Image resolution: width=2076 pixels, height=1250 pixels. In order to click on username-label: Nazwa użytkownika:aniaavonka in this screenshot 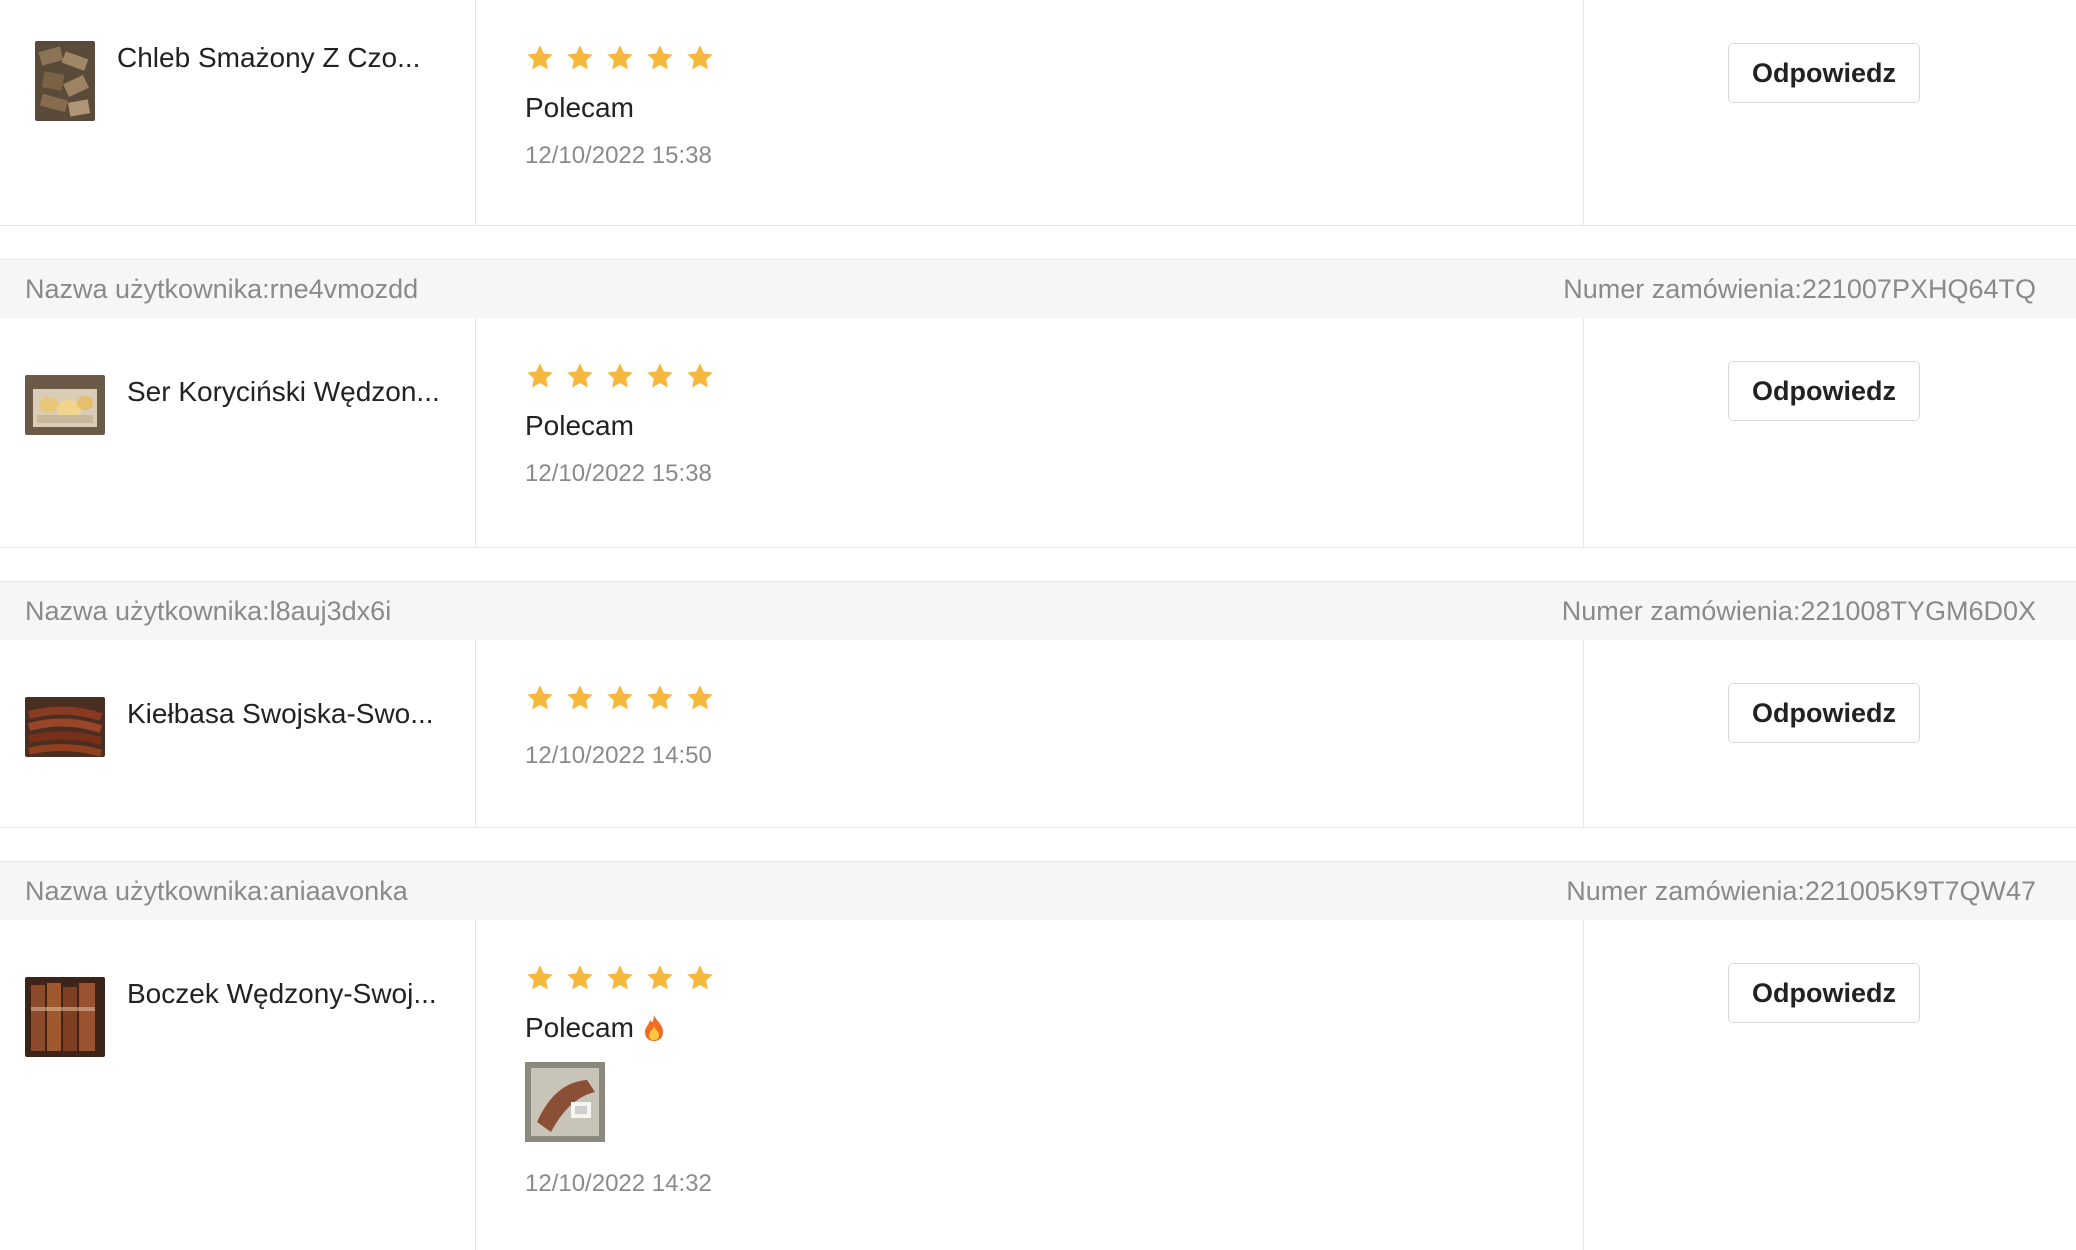, I will do `click(216, 890)`.